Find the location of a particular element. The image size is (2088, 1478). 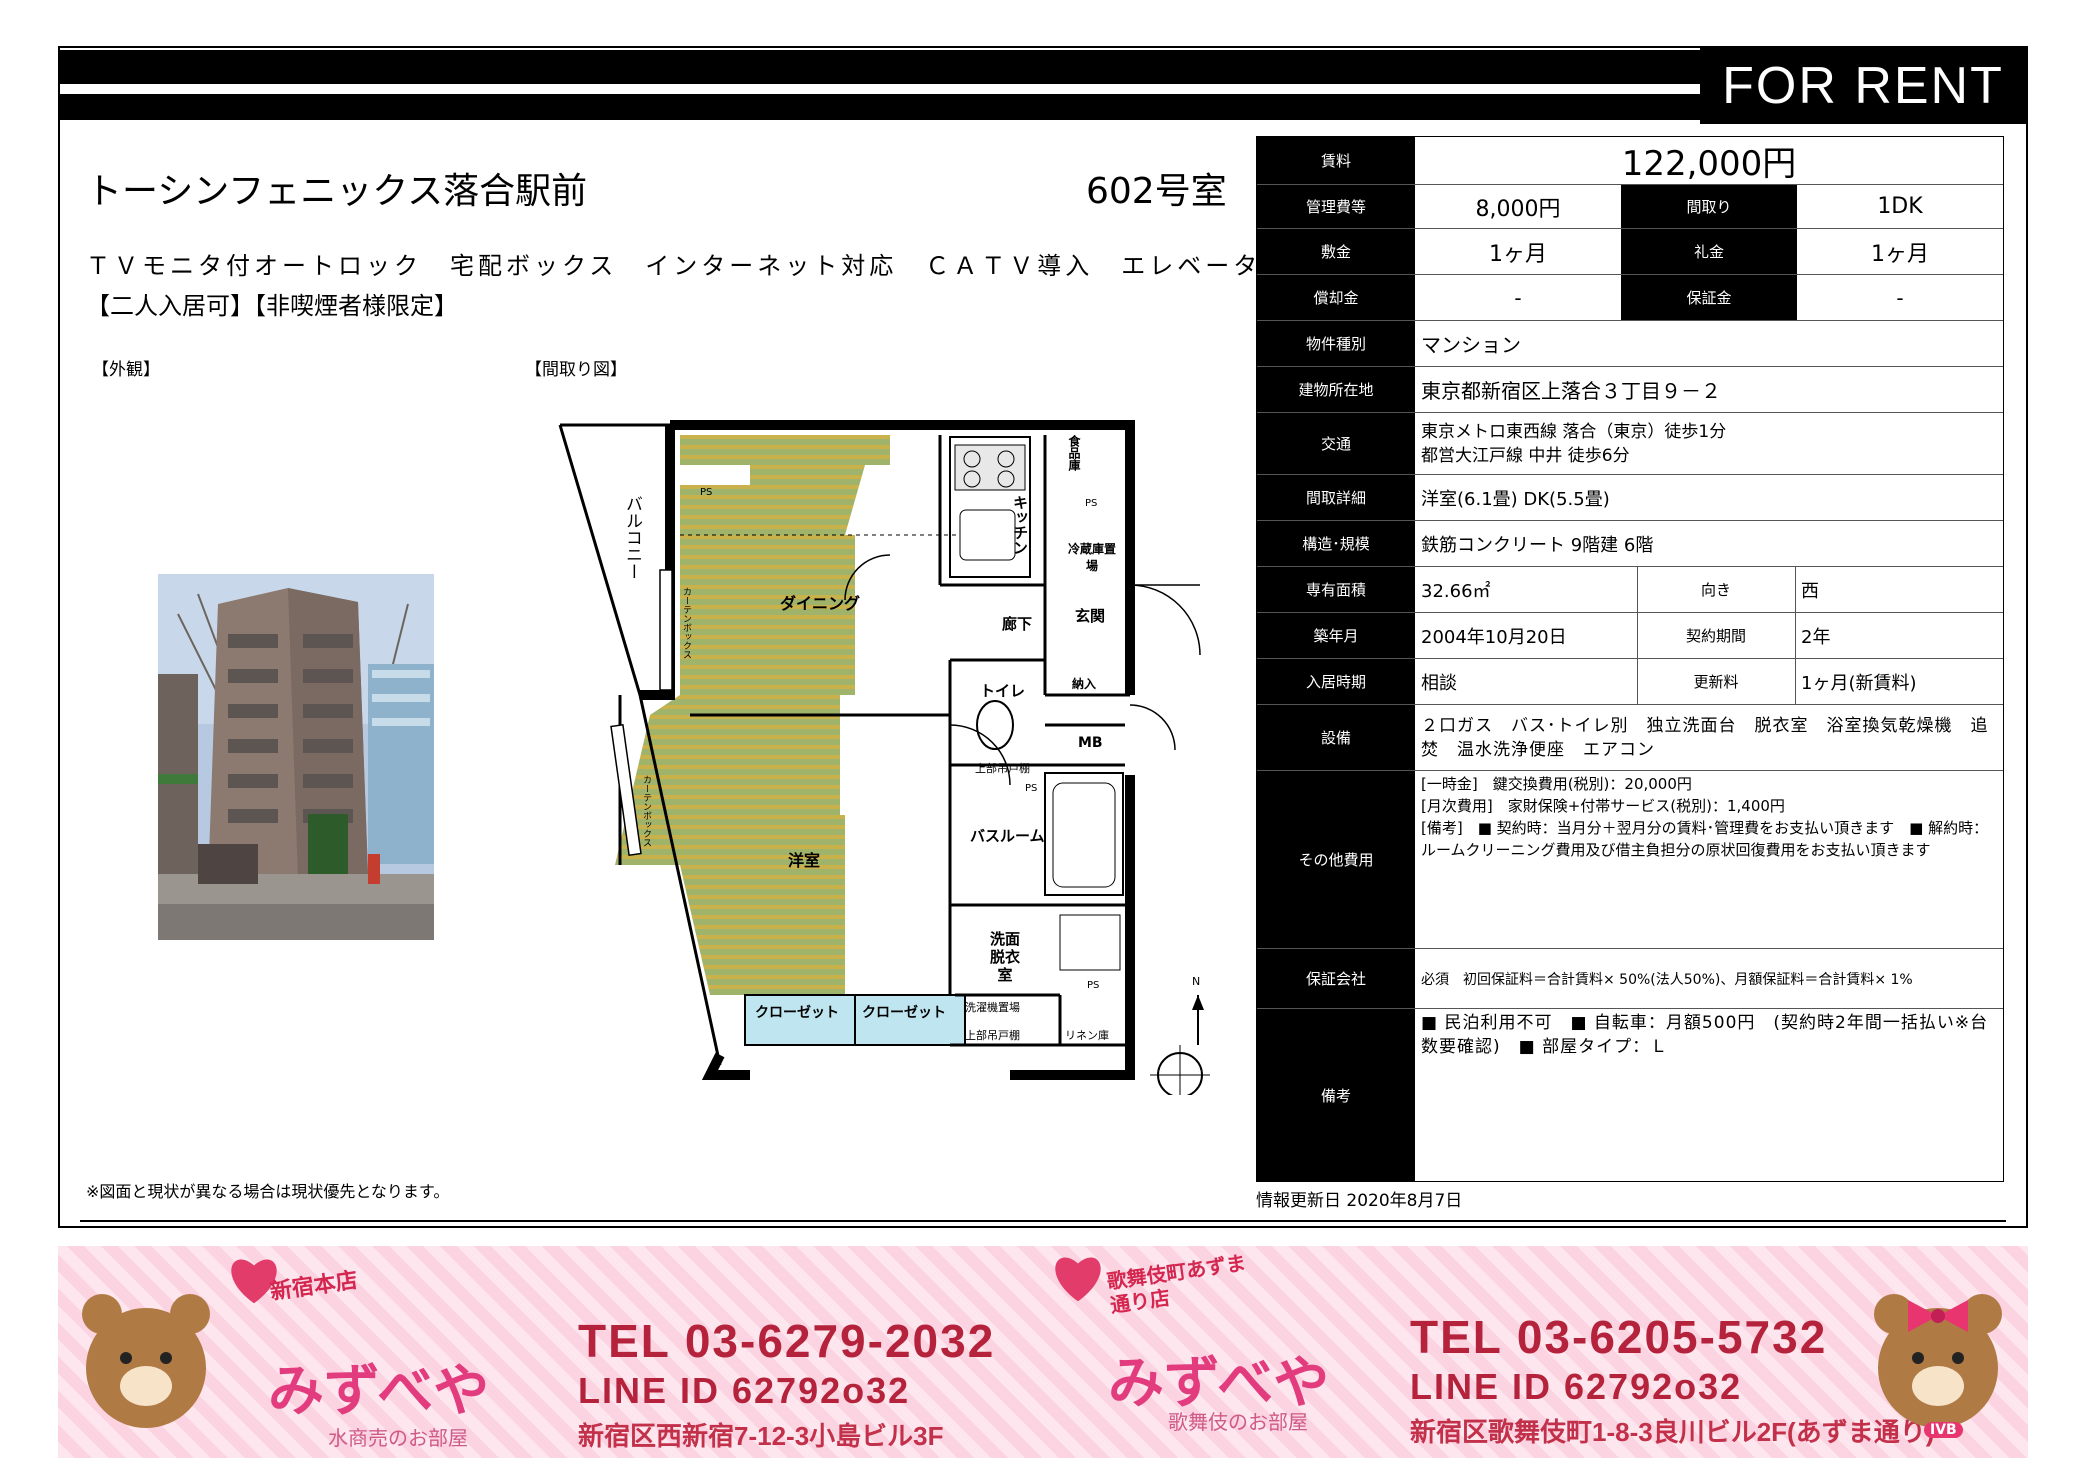

row-transit: 交通 東京メトロ東西線 落合（東京）徒歩1分 都営大江戸線 中井 徒歩6分 is located at coordinates (1630, 444).